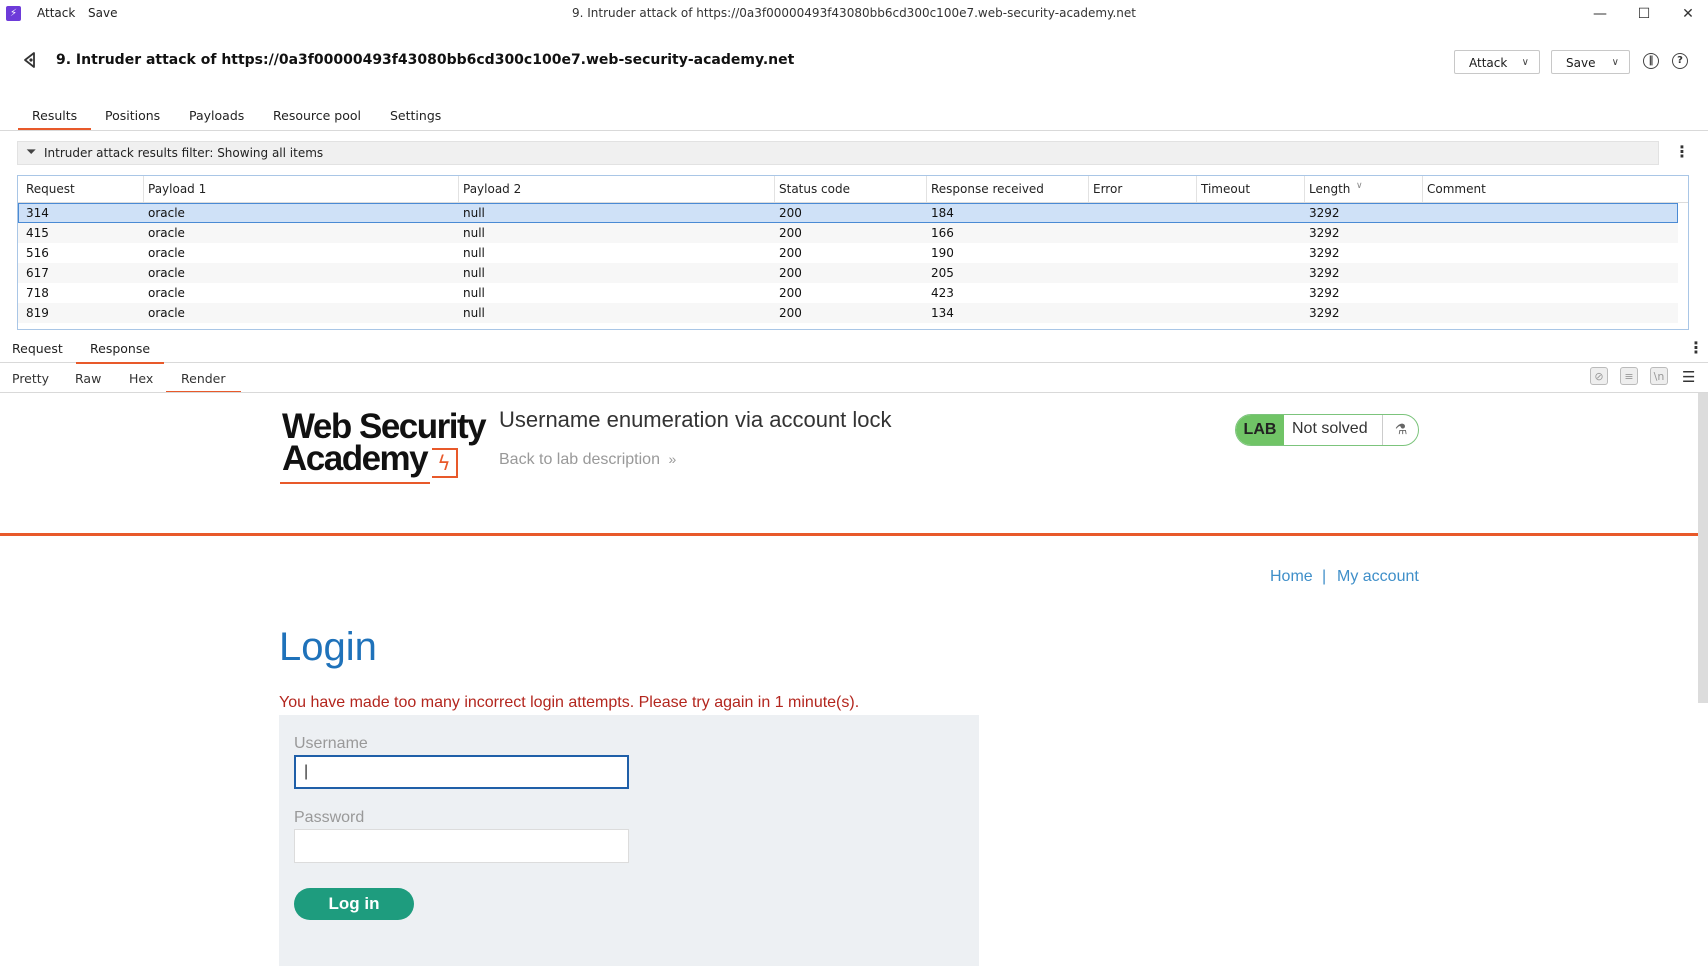 The width and height of the screenshot is (1708, 966). Describe the element at coordinates (317, 115) in the screenshot. I see `tab-resource-pool: Resource pool` at that location.